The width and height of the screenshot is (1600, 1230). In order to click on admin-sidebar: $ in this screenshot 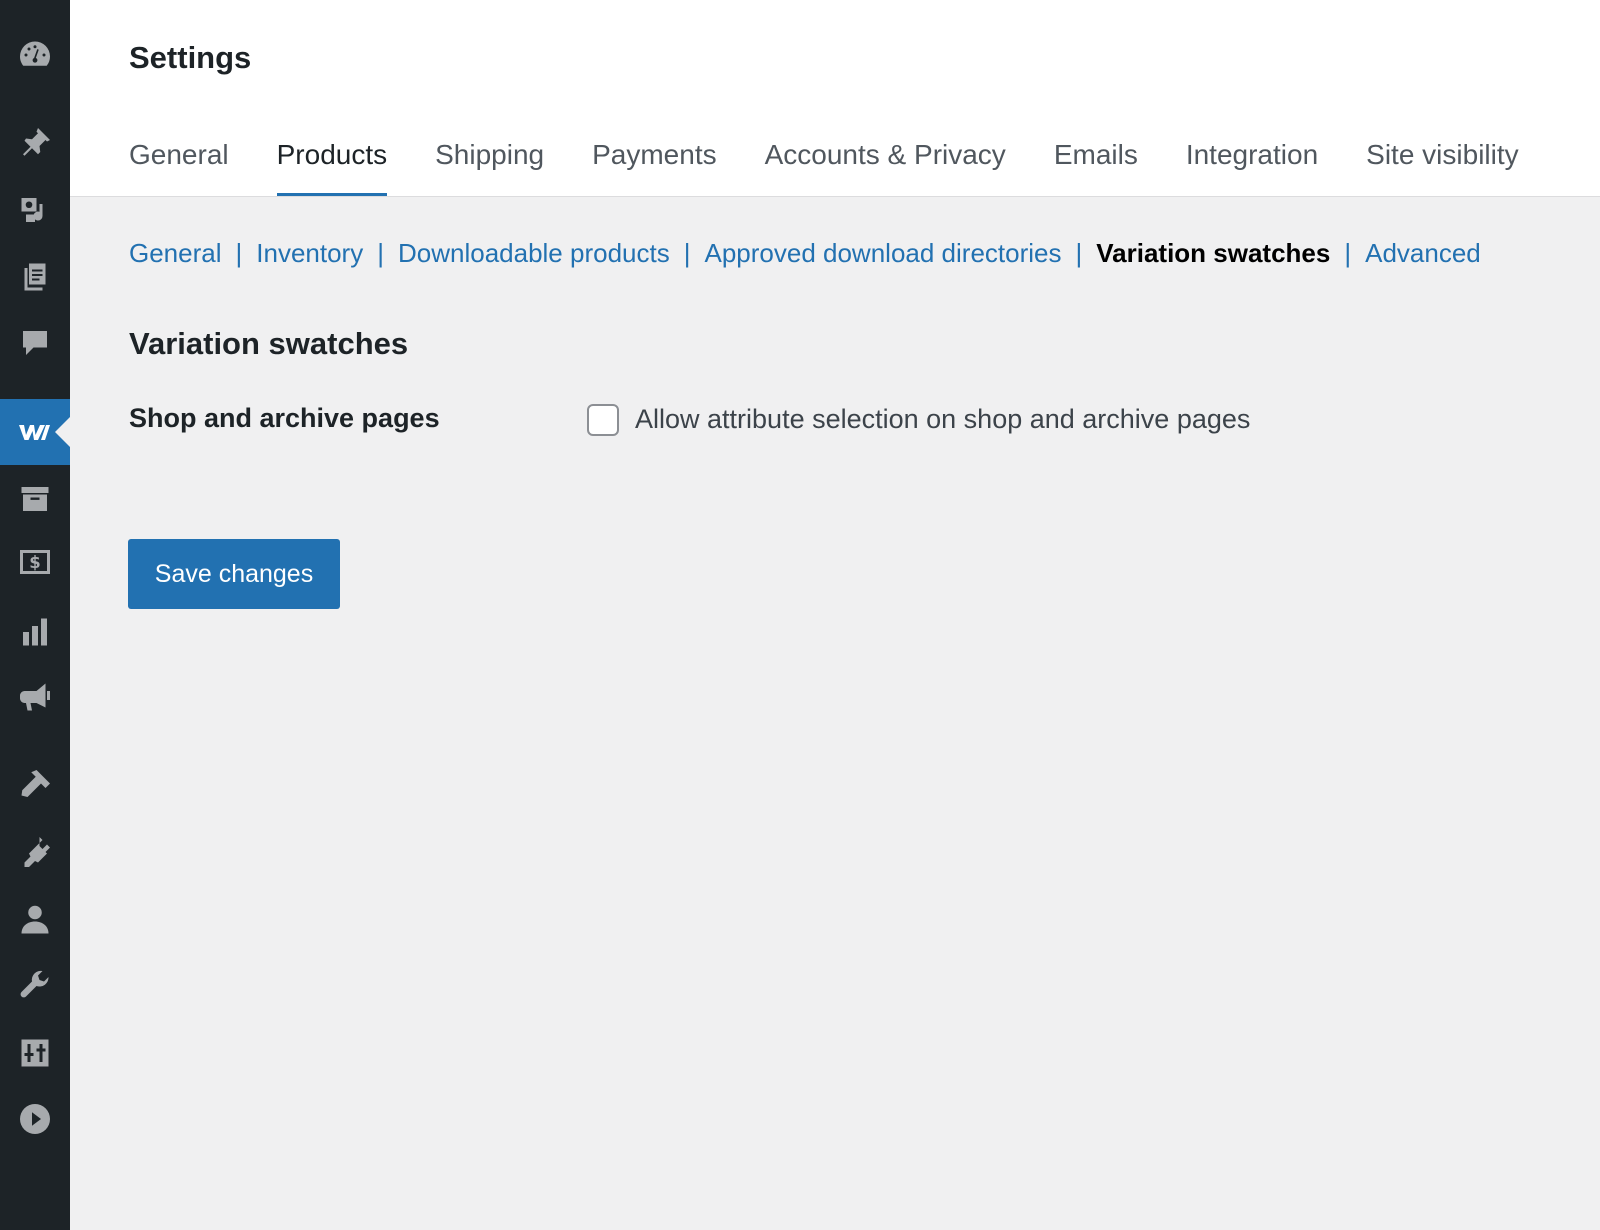, I will do `click(35, 615)`.